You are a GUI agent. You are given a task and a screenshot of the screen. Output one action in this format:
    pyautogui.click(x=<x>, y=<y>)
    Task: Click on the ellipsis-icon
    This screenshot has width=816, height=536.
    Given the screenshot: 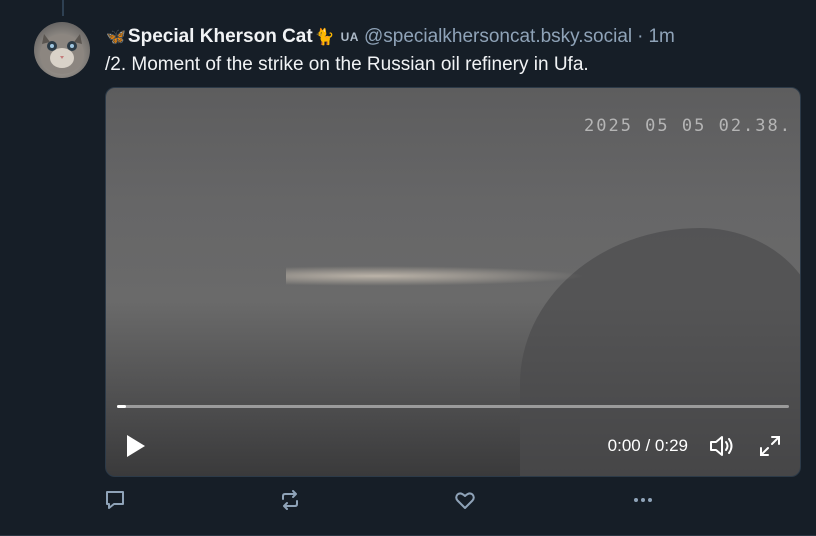 What is the action you would take?
    pyautogui.click(x=643, y=500)
    